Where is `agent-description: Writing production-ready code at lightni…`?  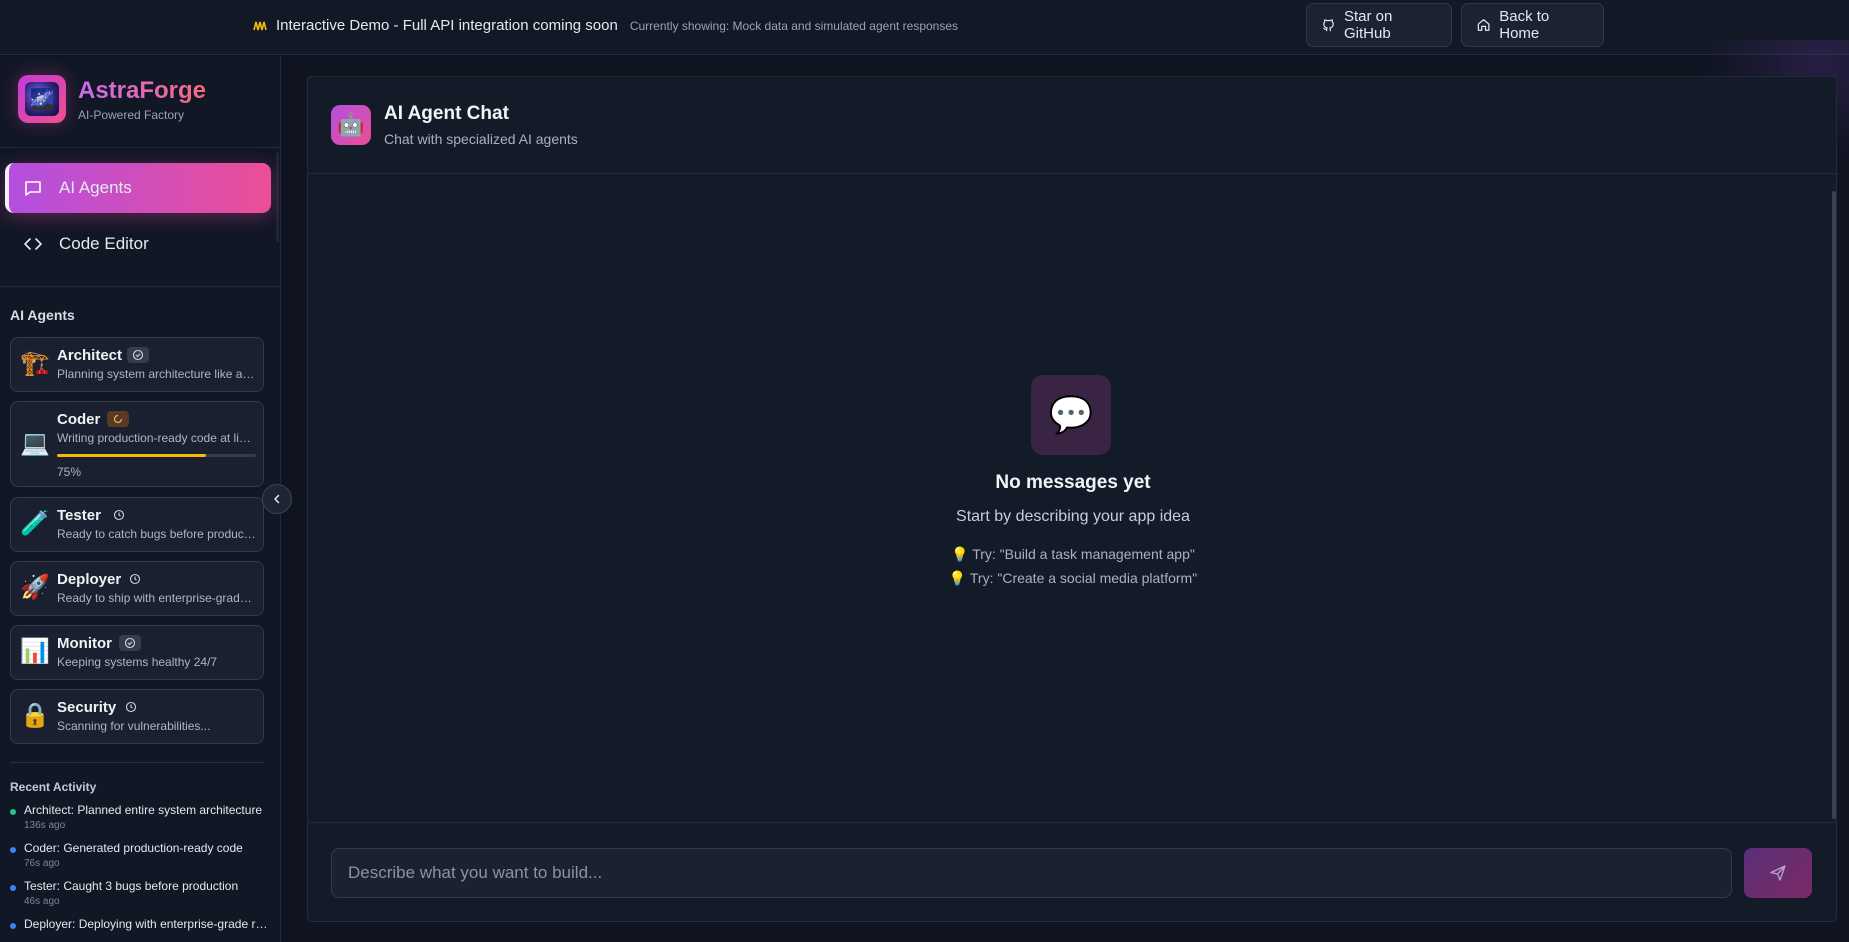
agent-description: Writing production-ready code at lightni… is located at coordinates (157, 438).